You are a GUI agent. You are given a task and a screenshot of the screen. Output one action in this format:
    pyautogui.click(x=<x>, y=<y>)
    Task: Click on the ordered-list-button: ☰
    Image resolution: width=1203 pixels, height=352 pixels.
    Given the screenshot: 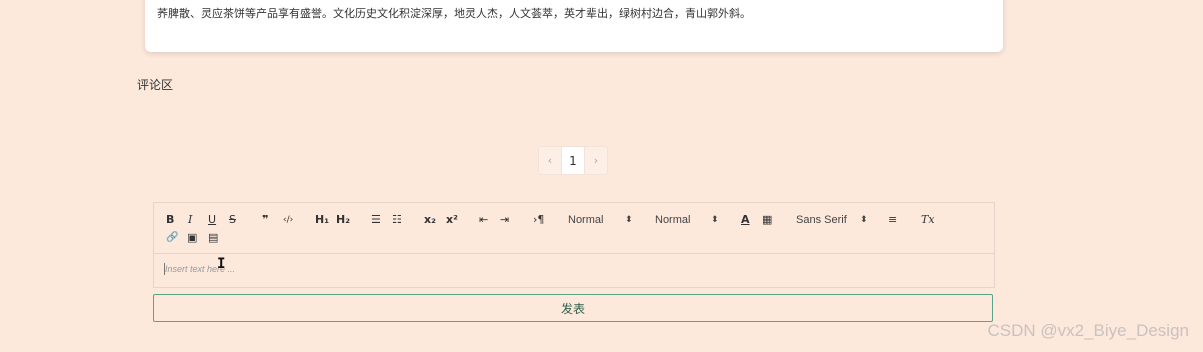 What is the action you would take?
    pyautogui.click(x=376, y=220)
    